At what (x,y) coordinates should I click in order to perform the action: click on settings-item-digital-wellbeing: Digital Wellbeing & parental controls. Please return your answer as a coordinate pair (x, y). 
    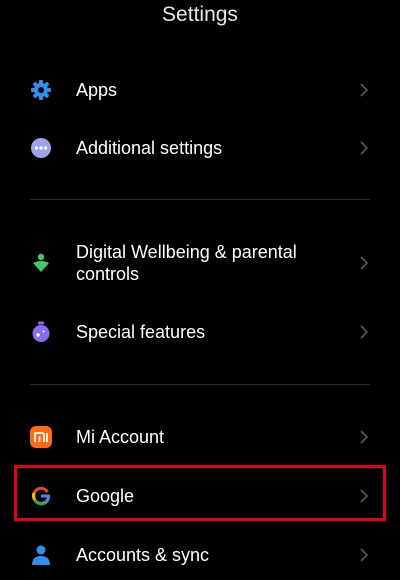
    Looking at the image, I should click on (200, 263).